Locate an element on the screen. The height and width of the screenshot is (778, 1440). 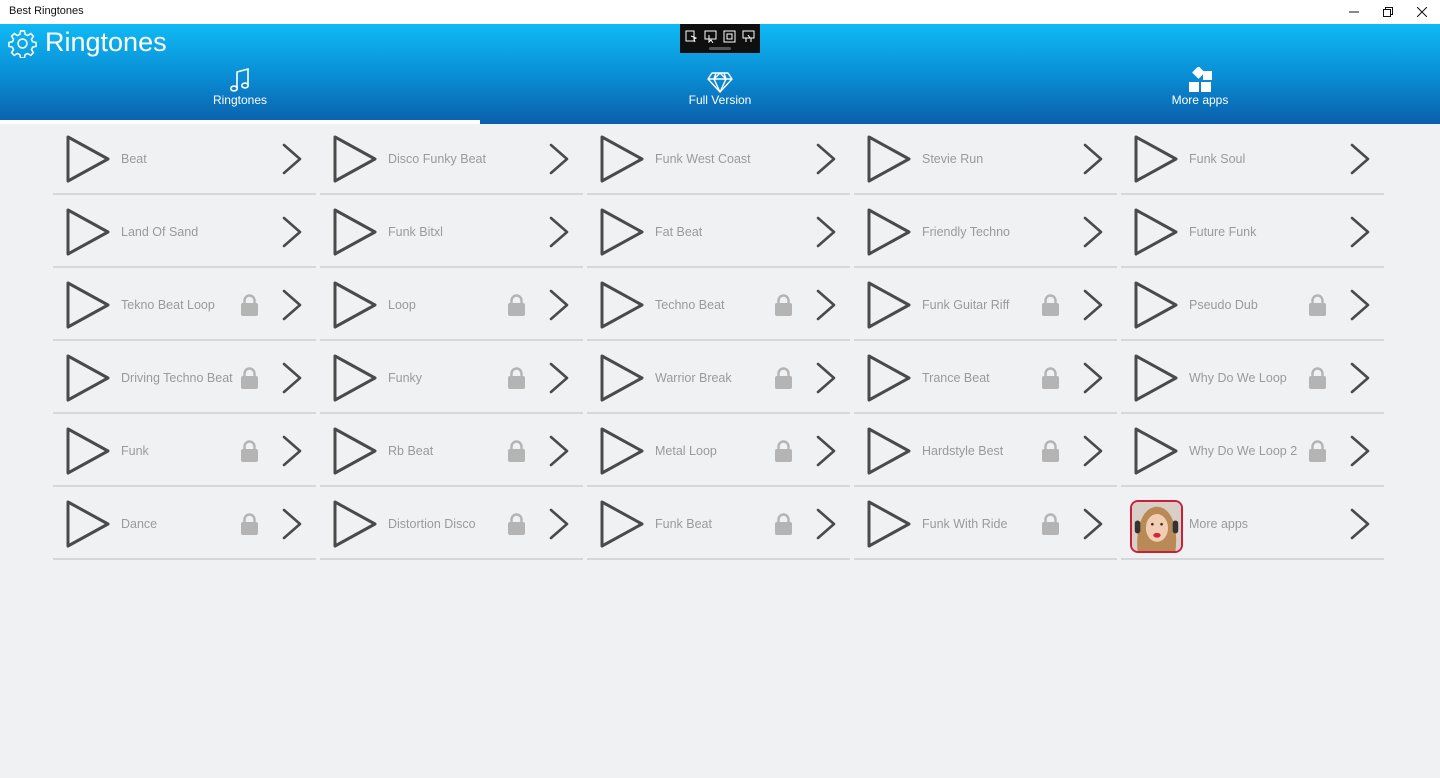
ringtone-item: Loop is located at coordinates (451, 305).